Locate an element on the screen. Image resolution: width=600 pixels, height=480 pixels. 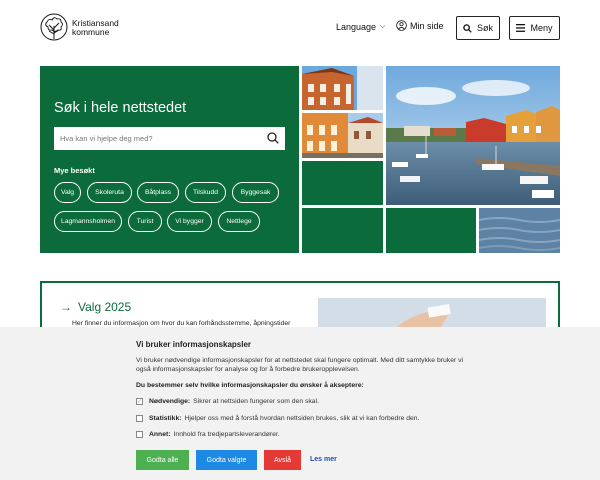
hero-title: Søk i hele nettstedet is located at coordinates (120, 108).